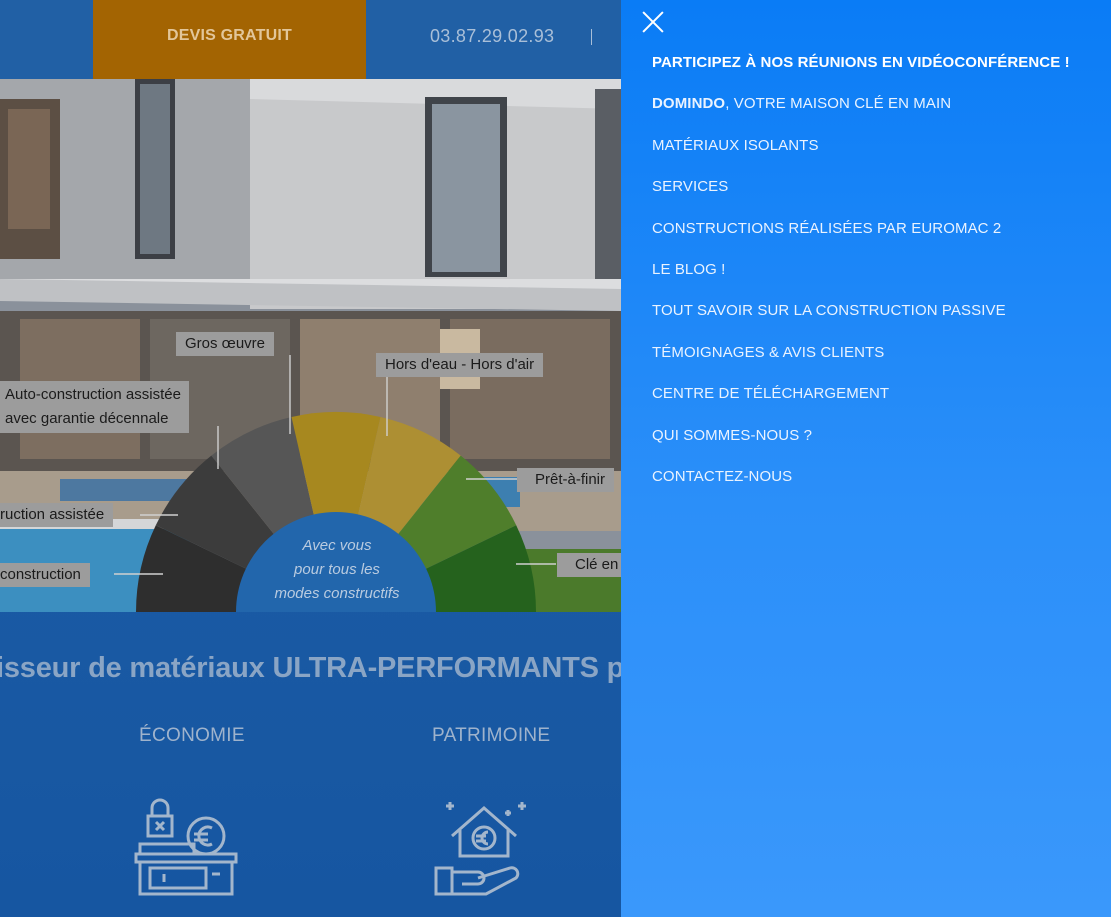 The image size is (1111, 917). What do you see at coordinates (310, 668) in the screenshot?
I see `section-headline: isseur de matériaux ULTRA-PERFORMANTS p` at bounding box center [310, 668].